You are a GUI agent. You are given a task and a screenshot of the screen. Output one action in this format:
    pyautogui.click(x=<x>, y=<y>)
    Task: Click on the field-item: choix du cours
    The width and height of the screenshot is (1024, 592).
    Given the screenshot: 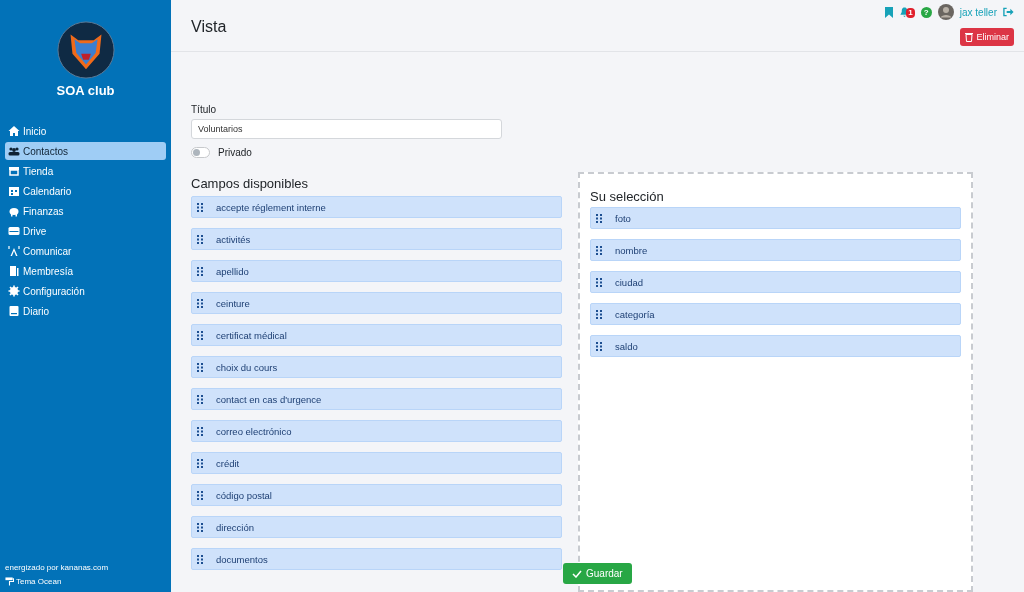 What is the action you would take?
    pyautogui.click(x=376, y=367)
    